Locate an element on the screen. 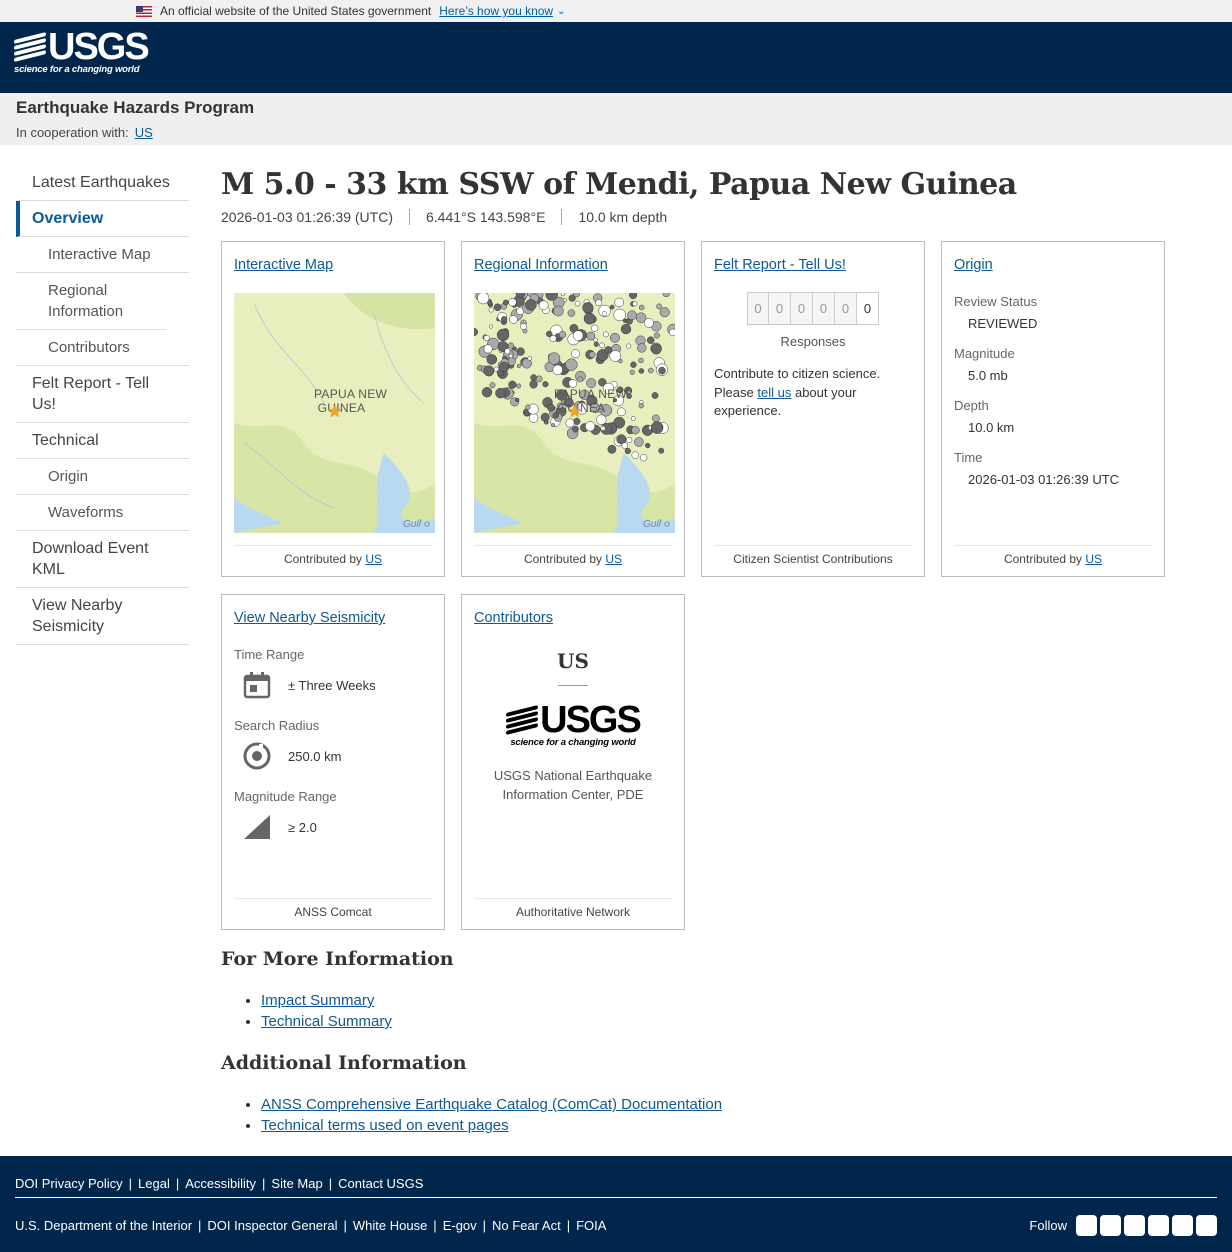 Image resolution: width=1232 pixels, height=1252 pixels. regional-map-thumbnail: PAPUA NEW GUINEA ★ Gulf o is located at coordinates (574, 413).